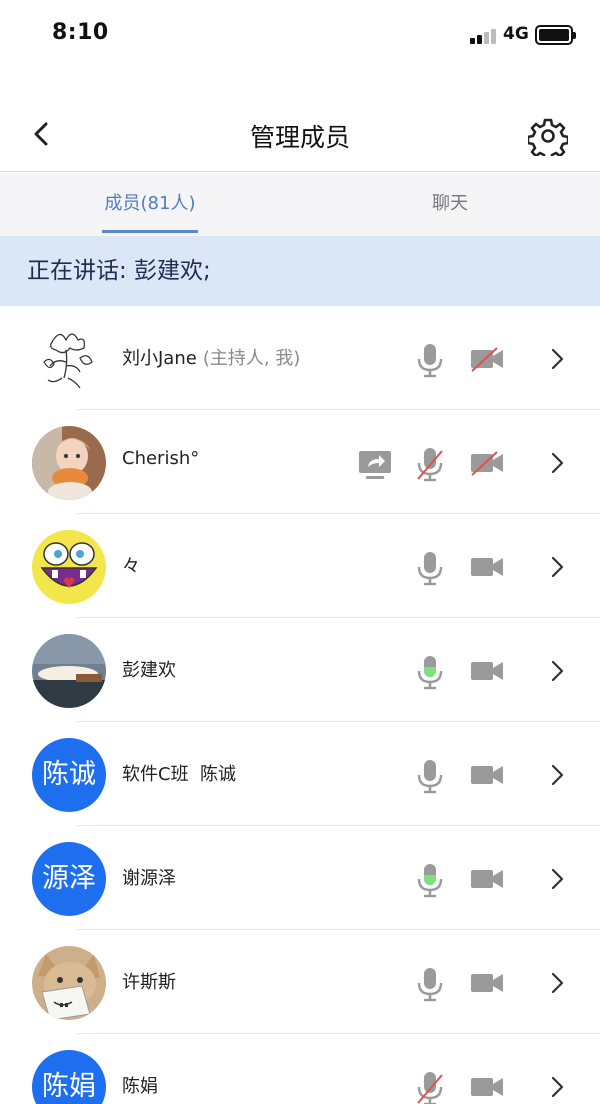  Describe the element at coordinates (300, 462) in the screenshot. I see `member-row: Cherish°` at that location.